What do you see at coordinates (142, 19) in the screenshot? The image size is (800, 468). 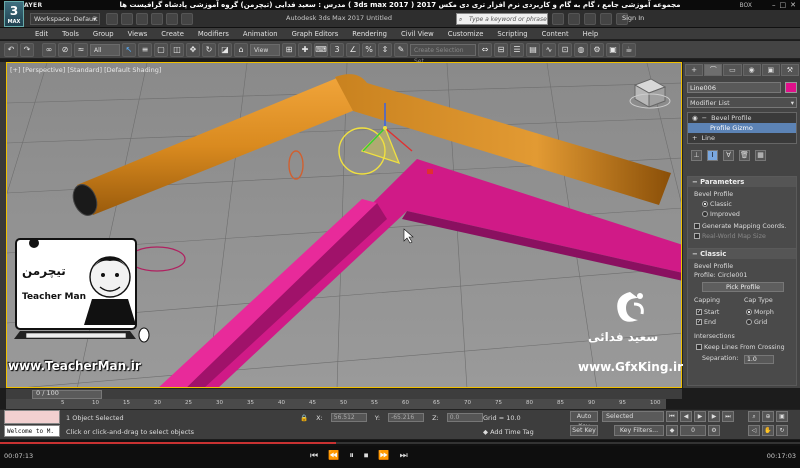 I see `save-file-icon` at bounding box center [142, 19].